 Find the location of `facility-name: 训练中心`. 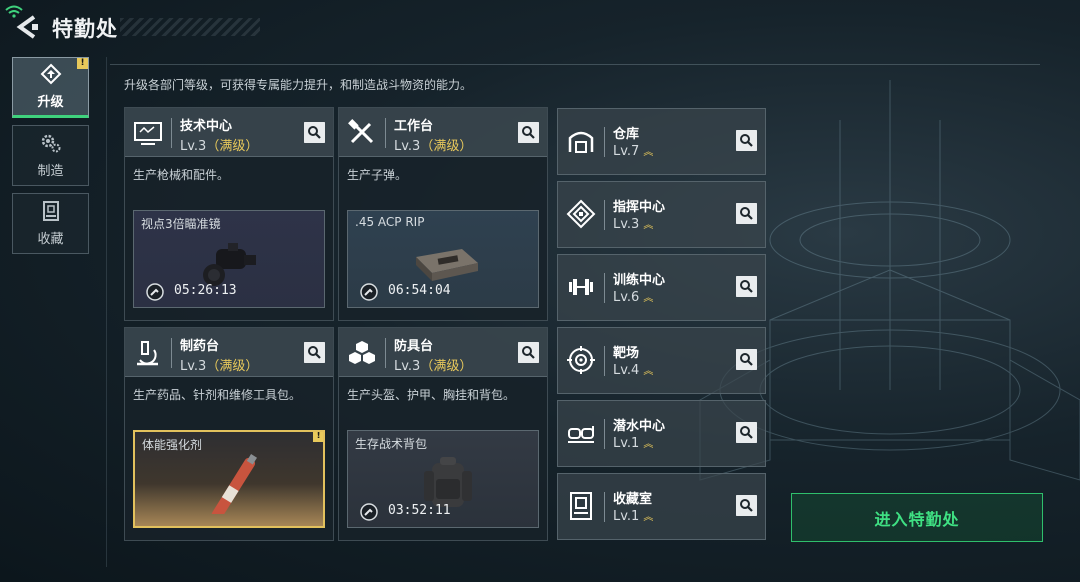

facility-name: 训练中心 is located at coordinates (639, 280).